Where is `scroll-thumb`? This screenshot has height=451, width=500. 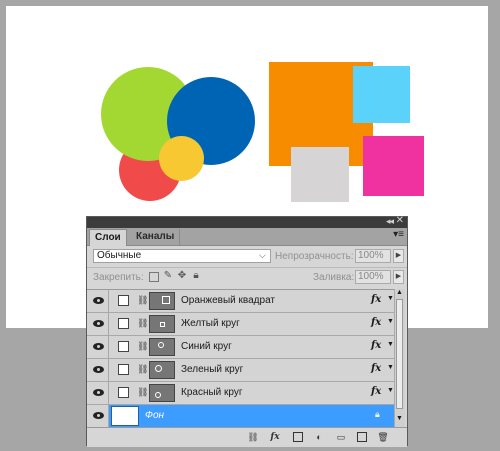 scroll-thumb is located at coordinates (399, 354).